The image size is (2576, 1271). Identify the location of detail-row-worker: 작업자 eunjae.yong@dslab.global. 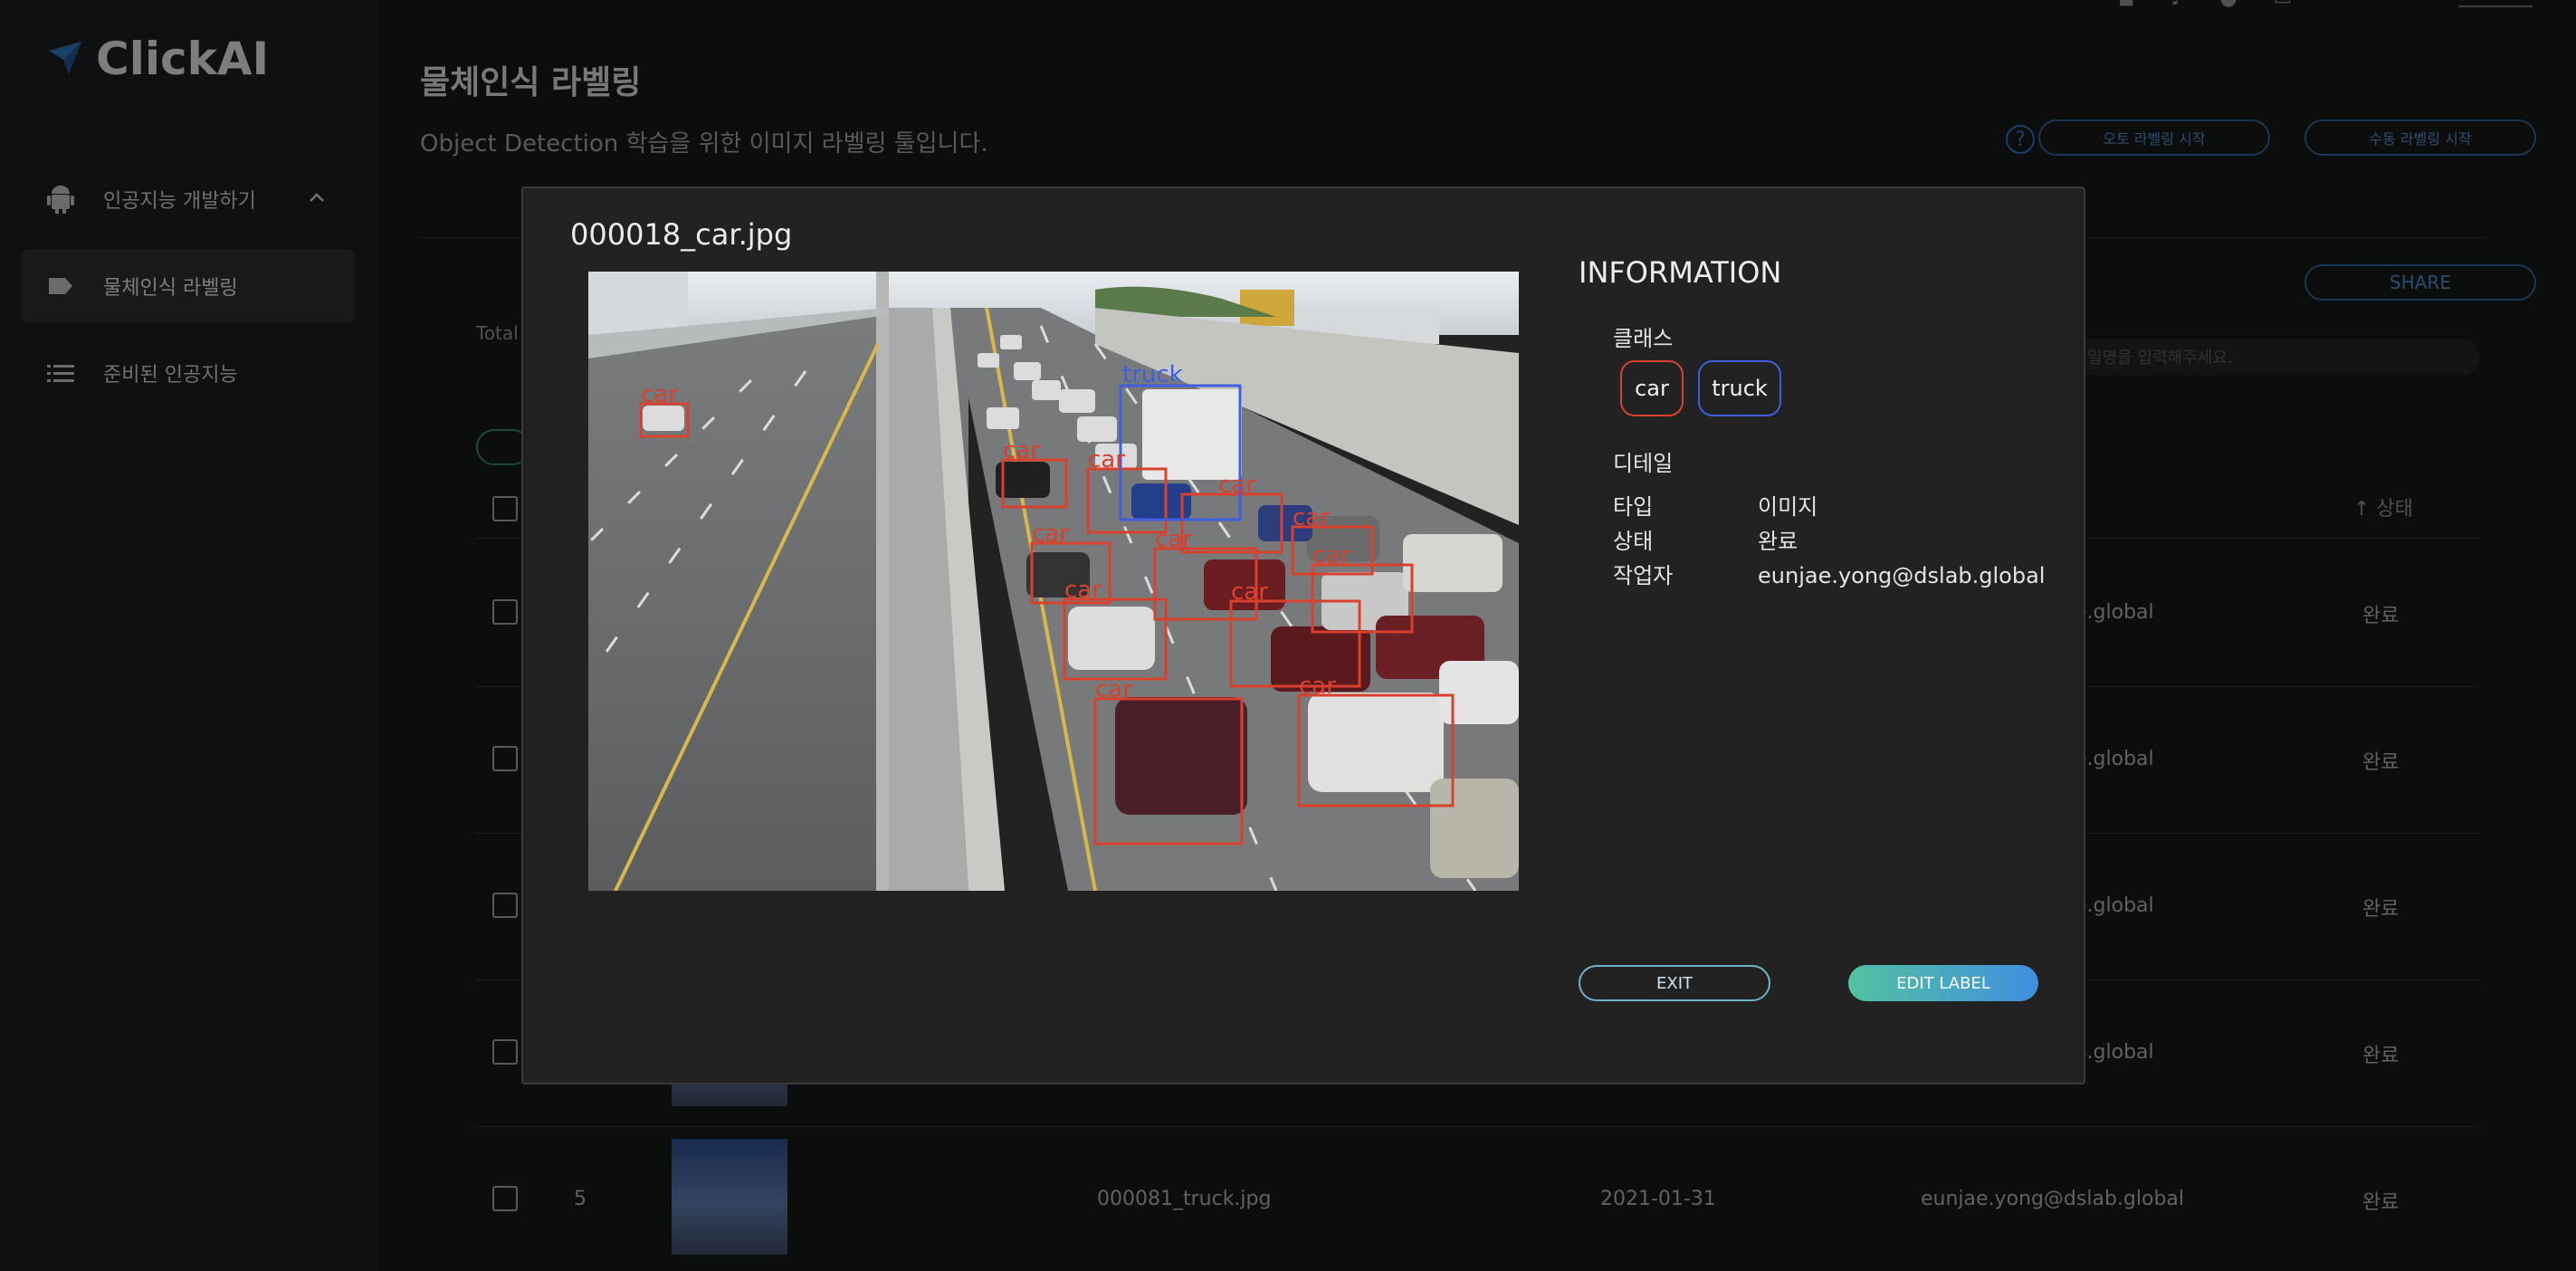
(1829, 574).